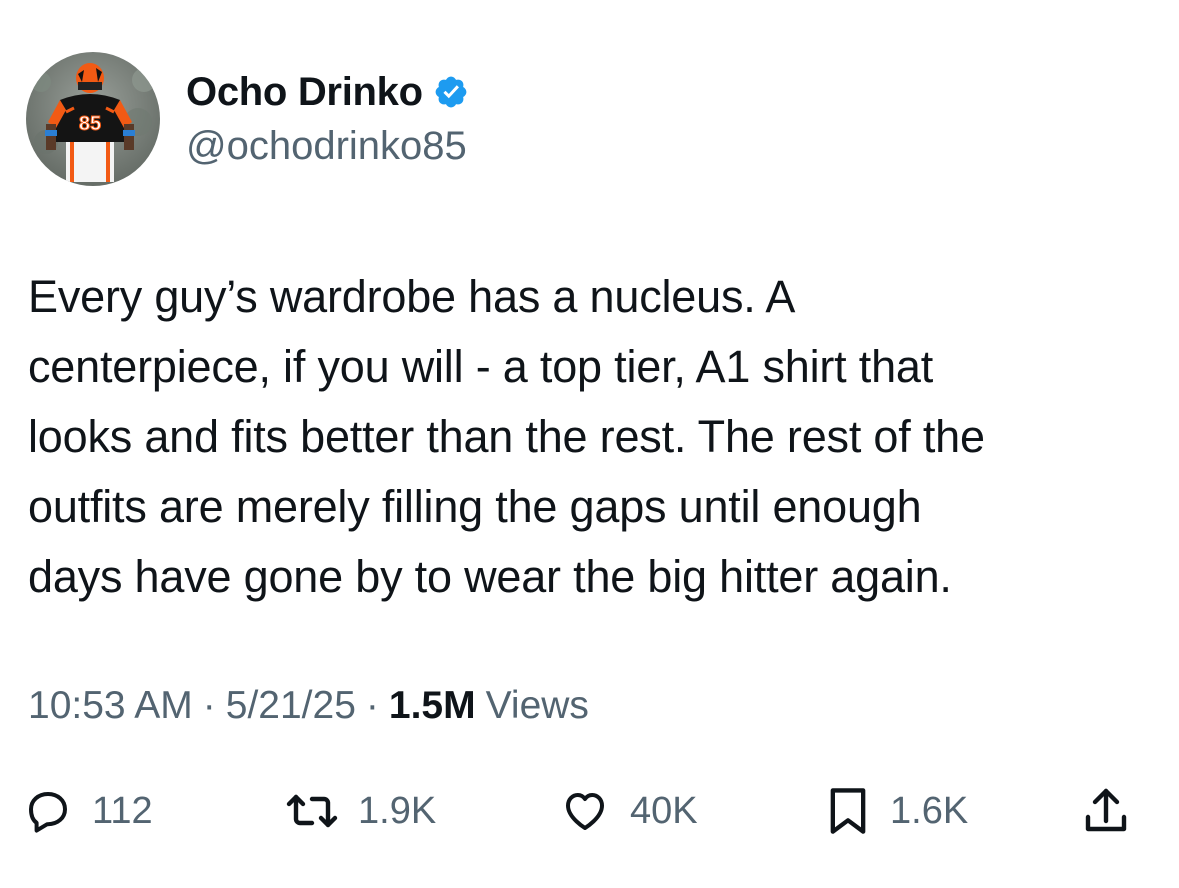 Image resolution: width=1179 pixels, height=888 pixels. I want to click on repost-count: 1.9K, so click(397, 810).